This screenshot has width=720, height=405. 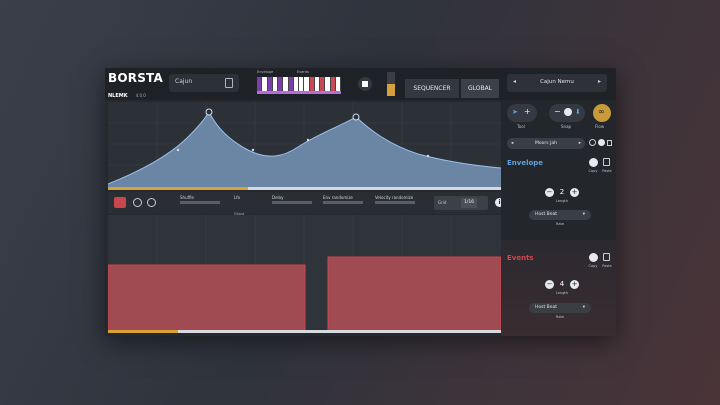 I want to click on tool-group: ➤ +, so click(x=522, y=113).